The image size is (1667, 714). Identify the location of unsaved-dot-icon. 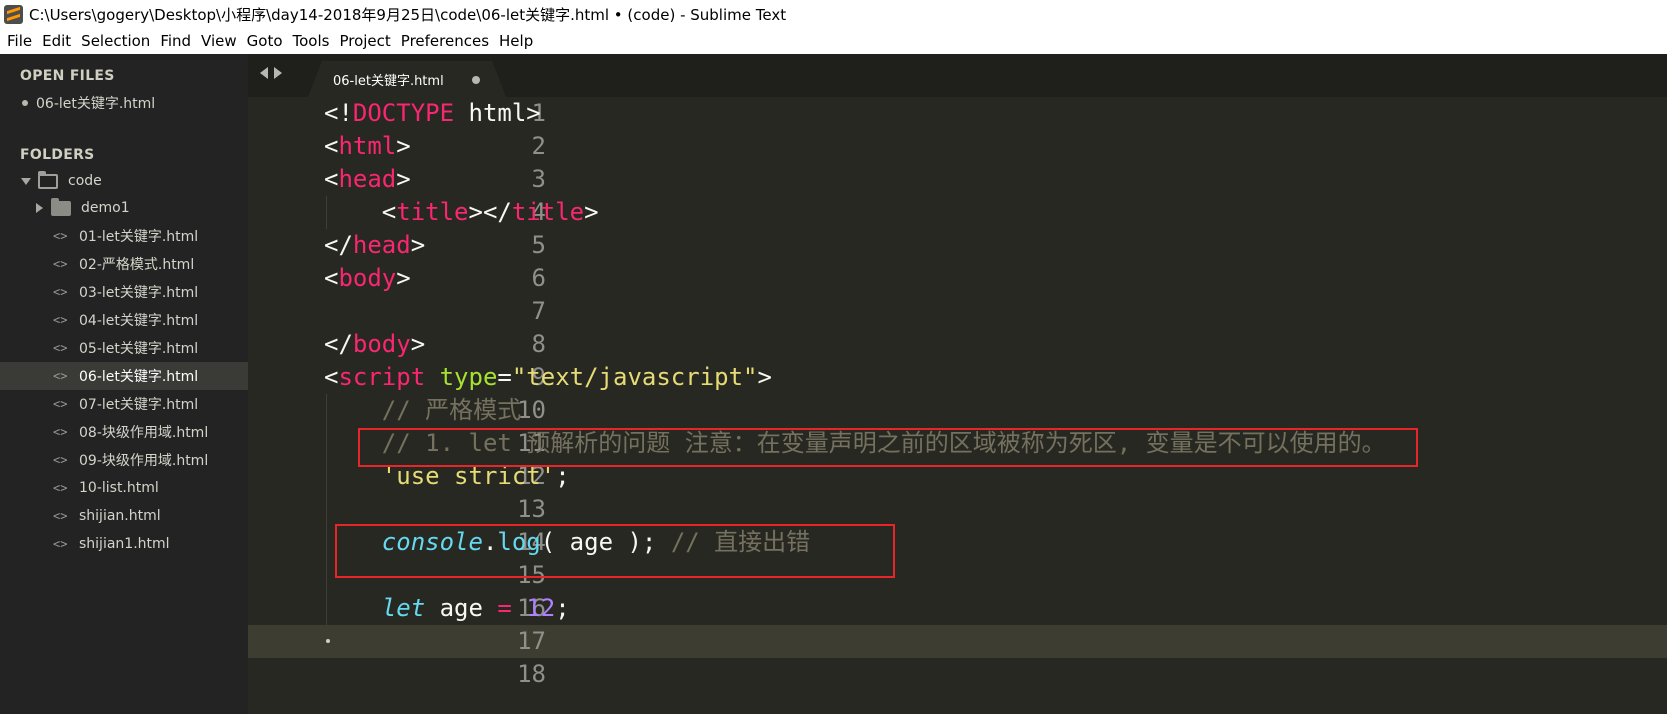
(476, 80).